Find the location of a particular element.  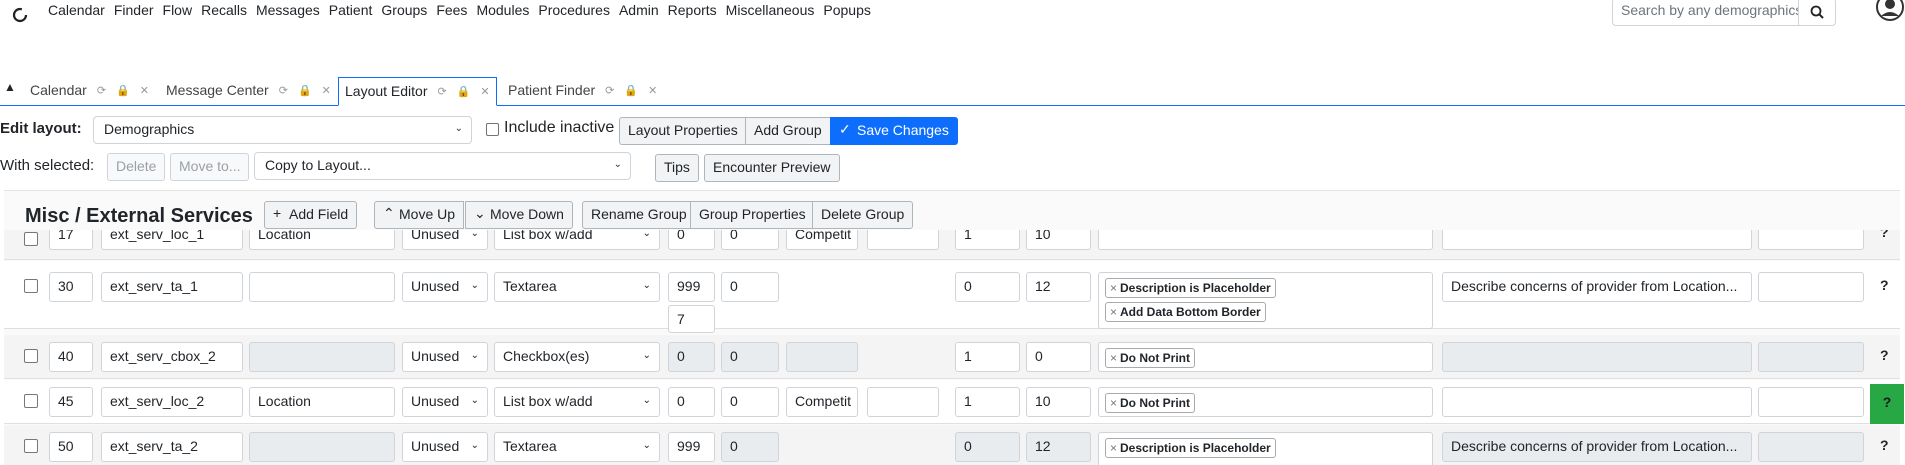

openemr-logo-icon is located at coordinates (20, 14).